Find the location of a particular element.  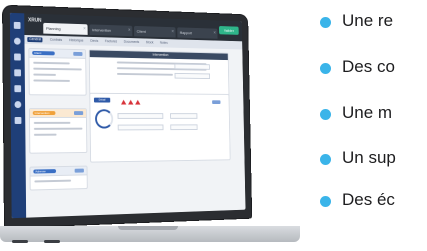

address-panel: Adresse is located at coordinates (58, 178).